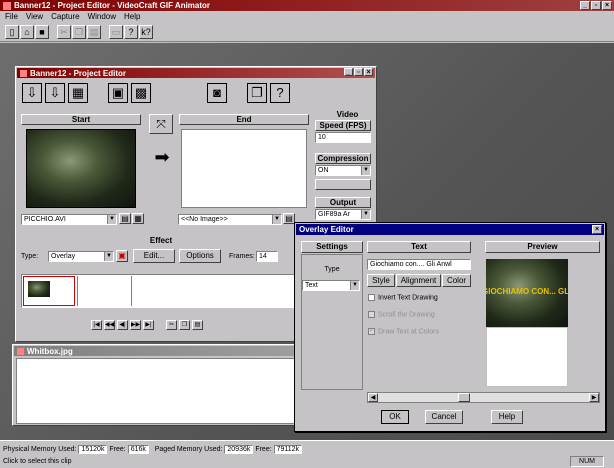 This screenshot has width=614, height=468. Describe the element at coordinates (444, 417) in the screenshot. I see `cancel-button: Cancel` at that location.